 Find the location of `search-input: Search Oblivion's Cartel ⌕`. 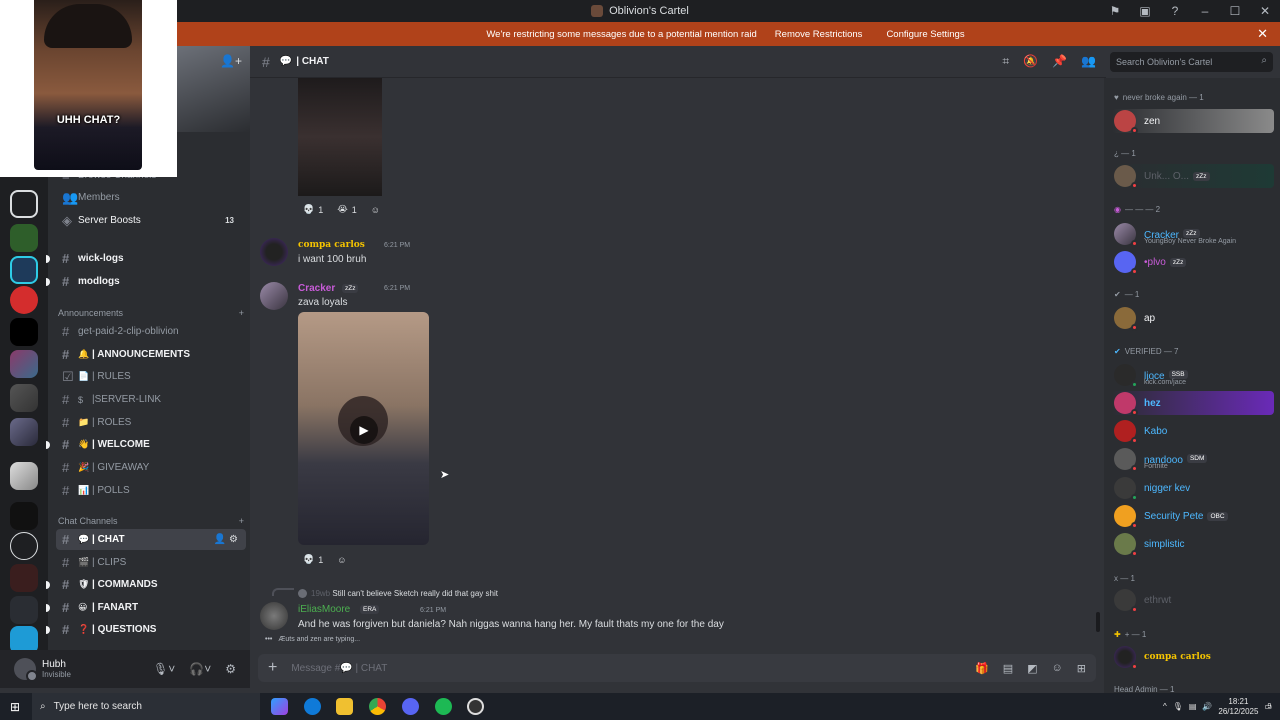

search-input: Search Oblivion's Cartel ⌕ is located at coordinates (1191, 62).